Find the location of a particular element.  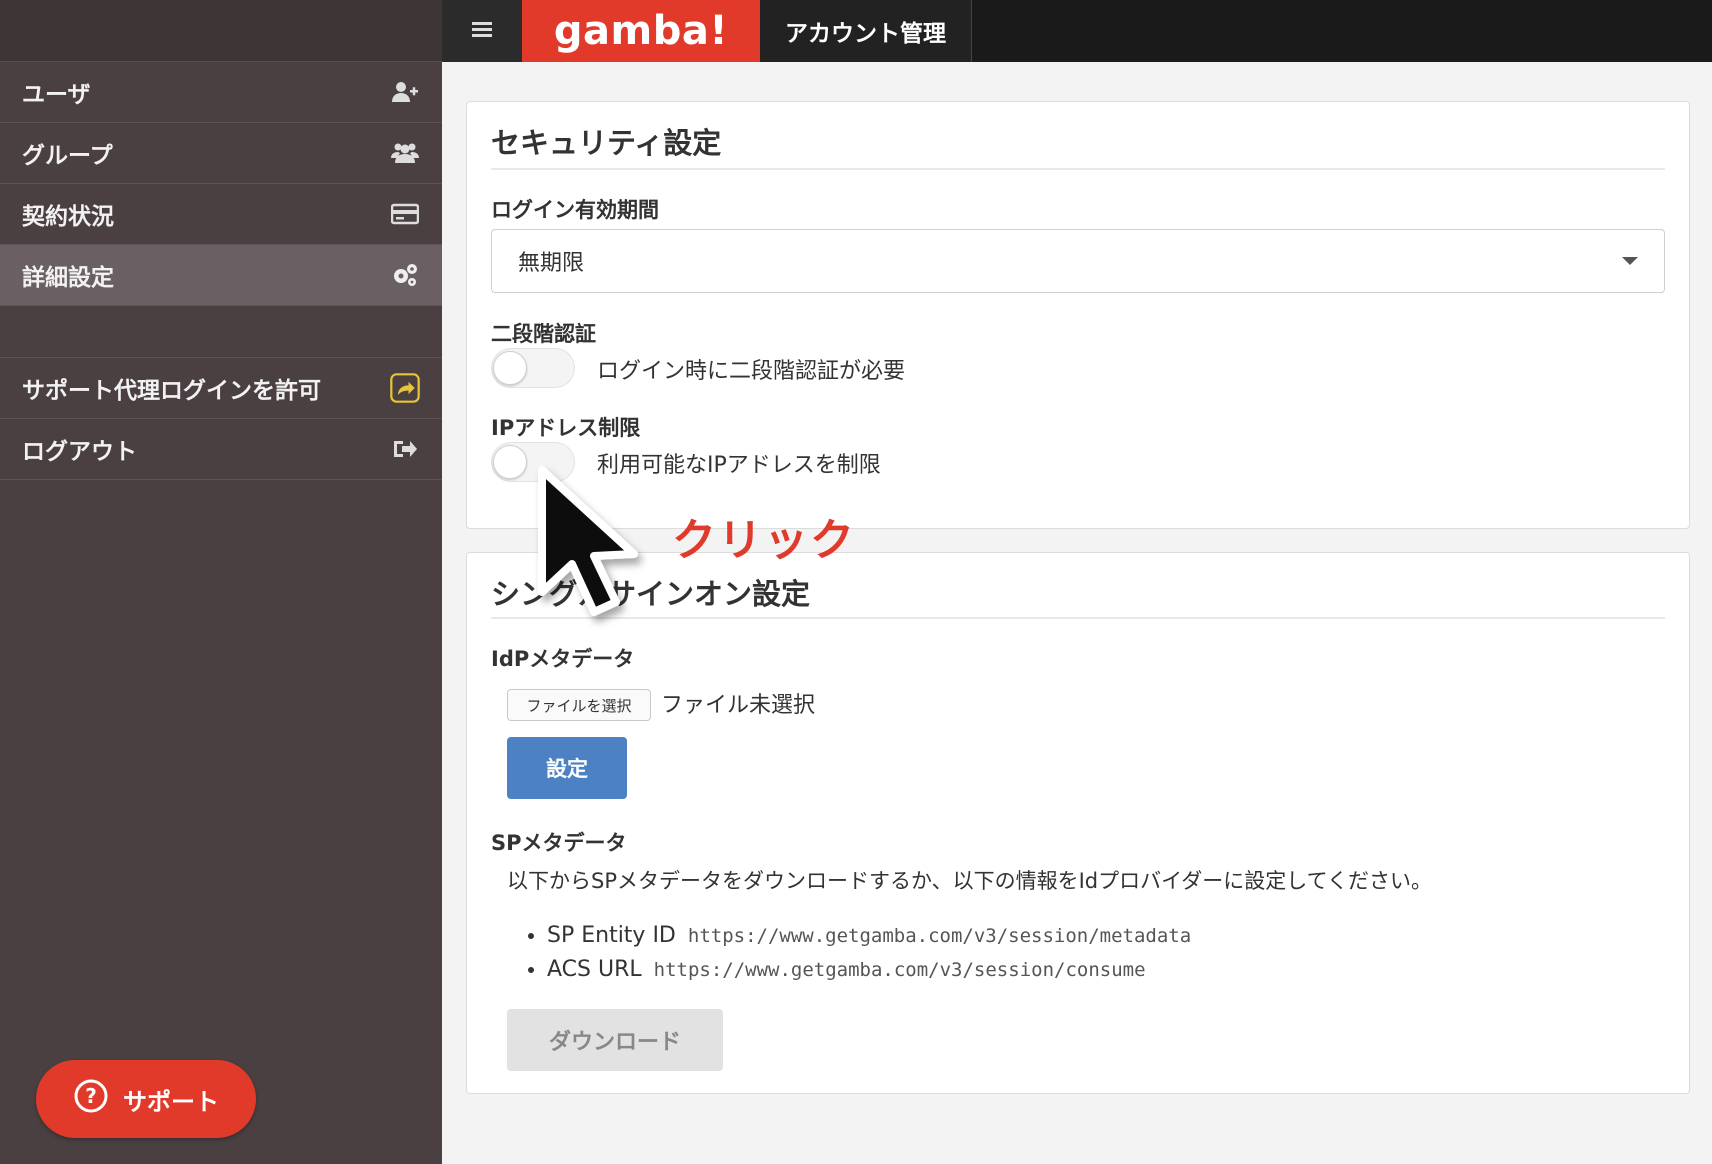

choose-file-button: ファイルを選択 is located at coordinates (579, 705).